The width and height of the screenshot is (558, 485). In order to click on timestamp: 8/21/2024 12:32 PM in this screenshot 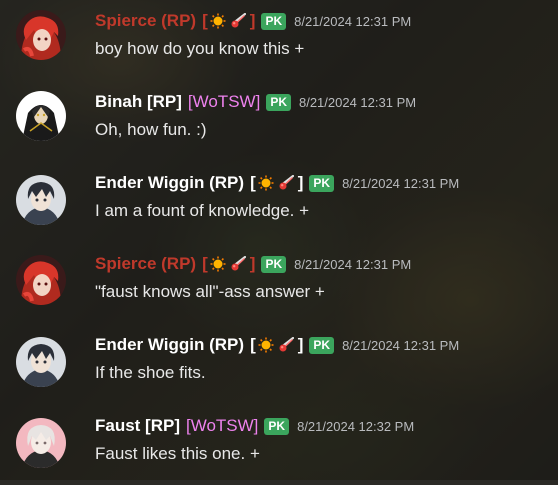, I will do `click(355, 426)`.